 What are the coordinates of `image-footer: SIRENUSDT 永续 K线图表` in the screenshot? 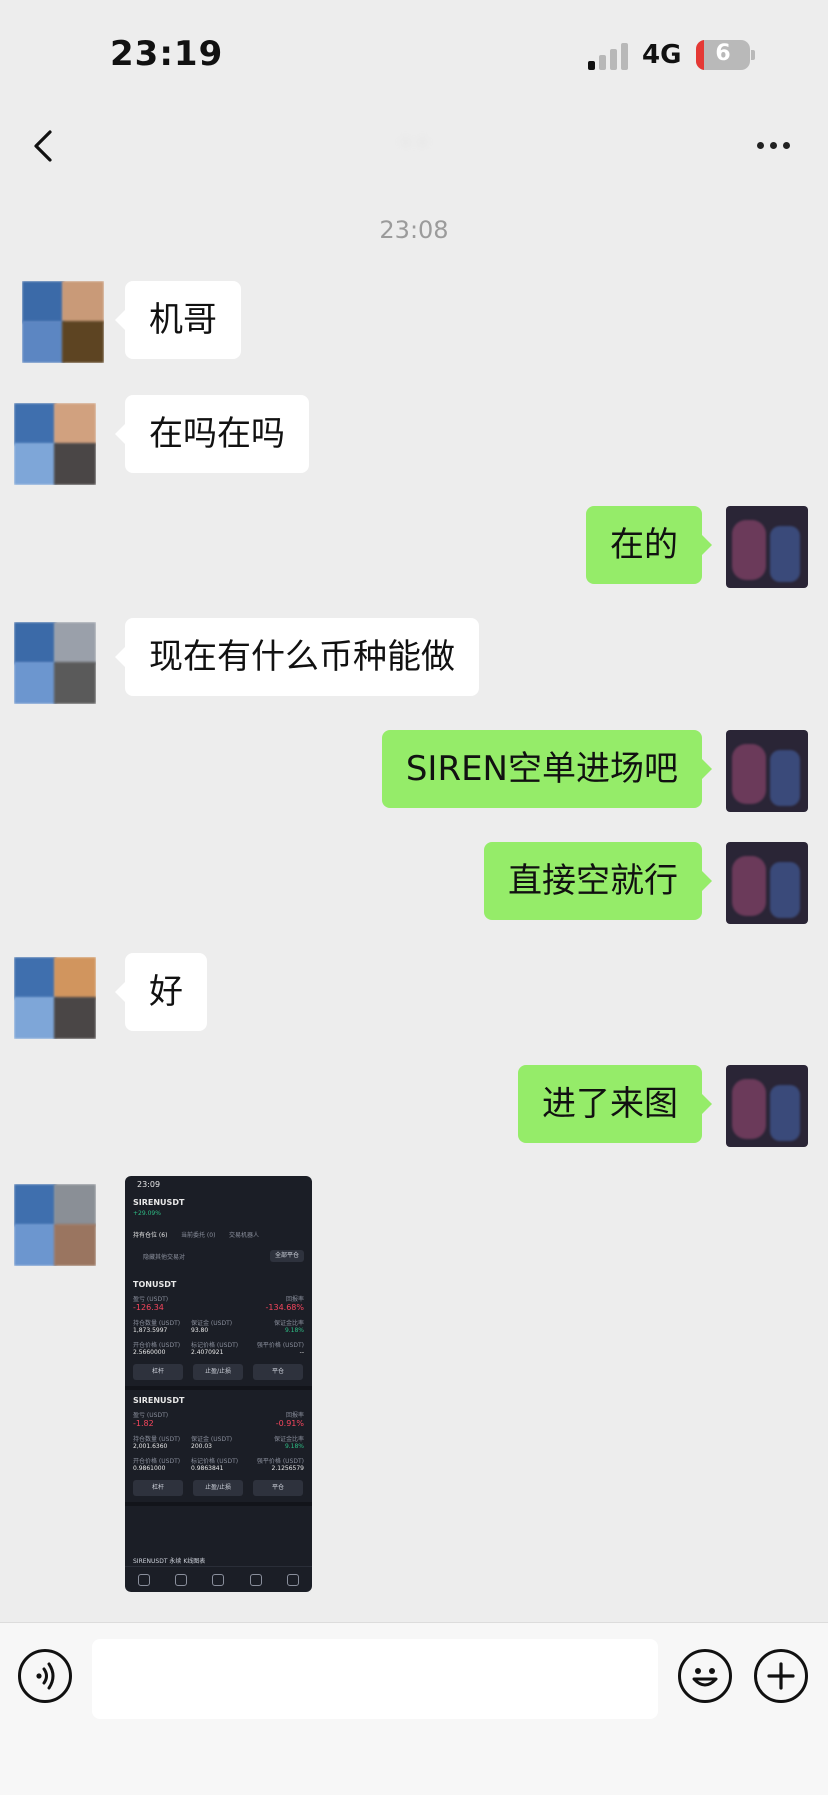 It's located at (169, 1561).